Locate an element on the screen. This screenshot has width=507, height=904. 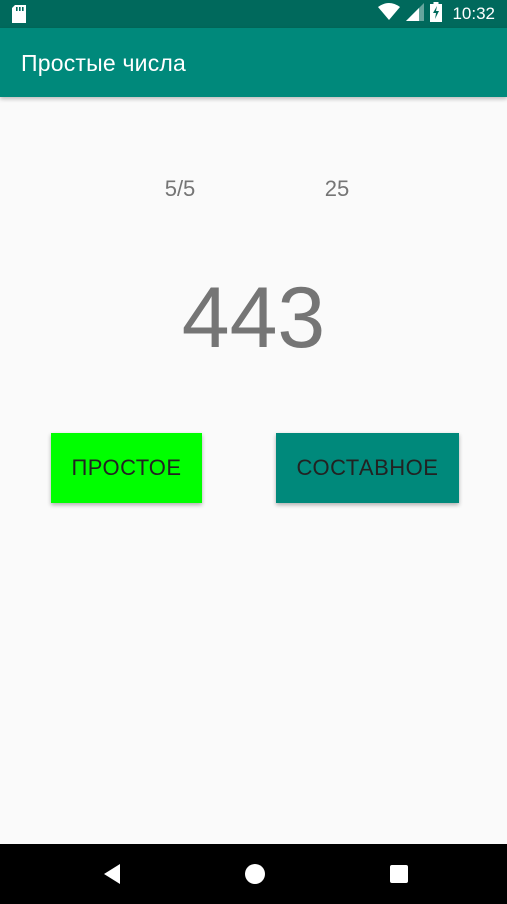
app-bar: Простые числа is located at coordinates (253, 62).